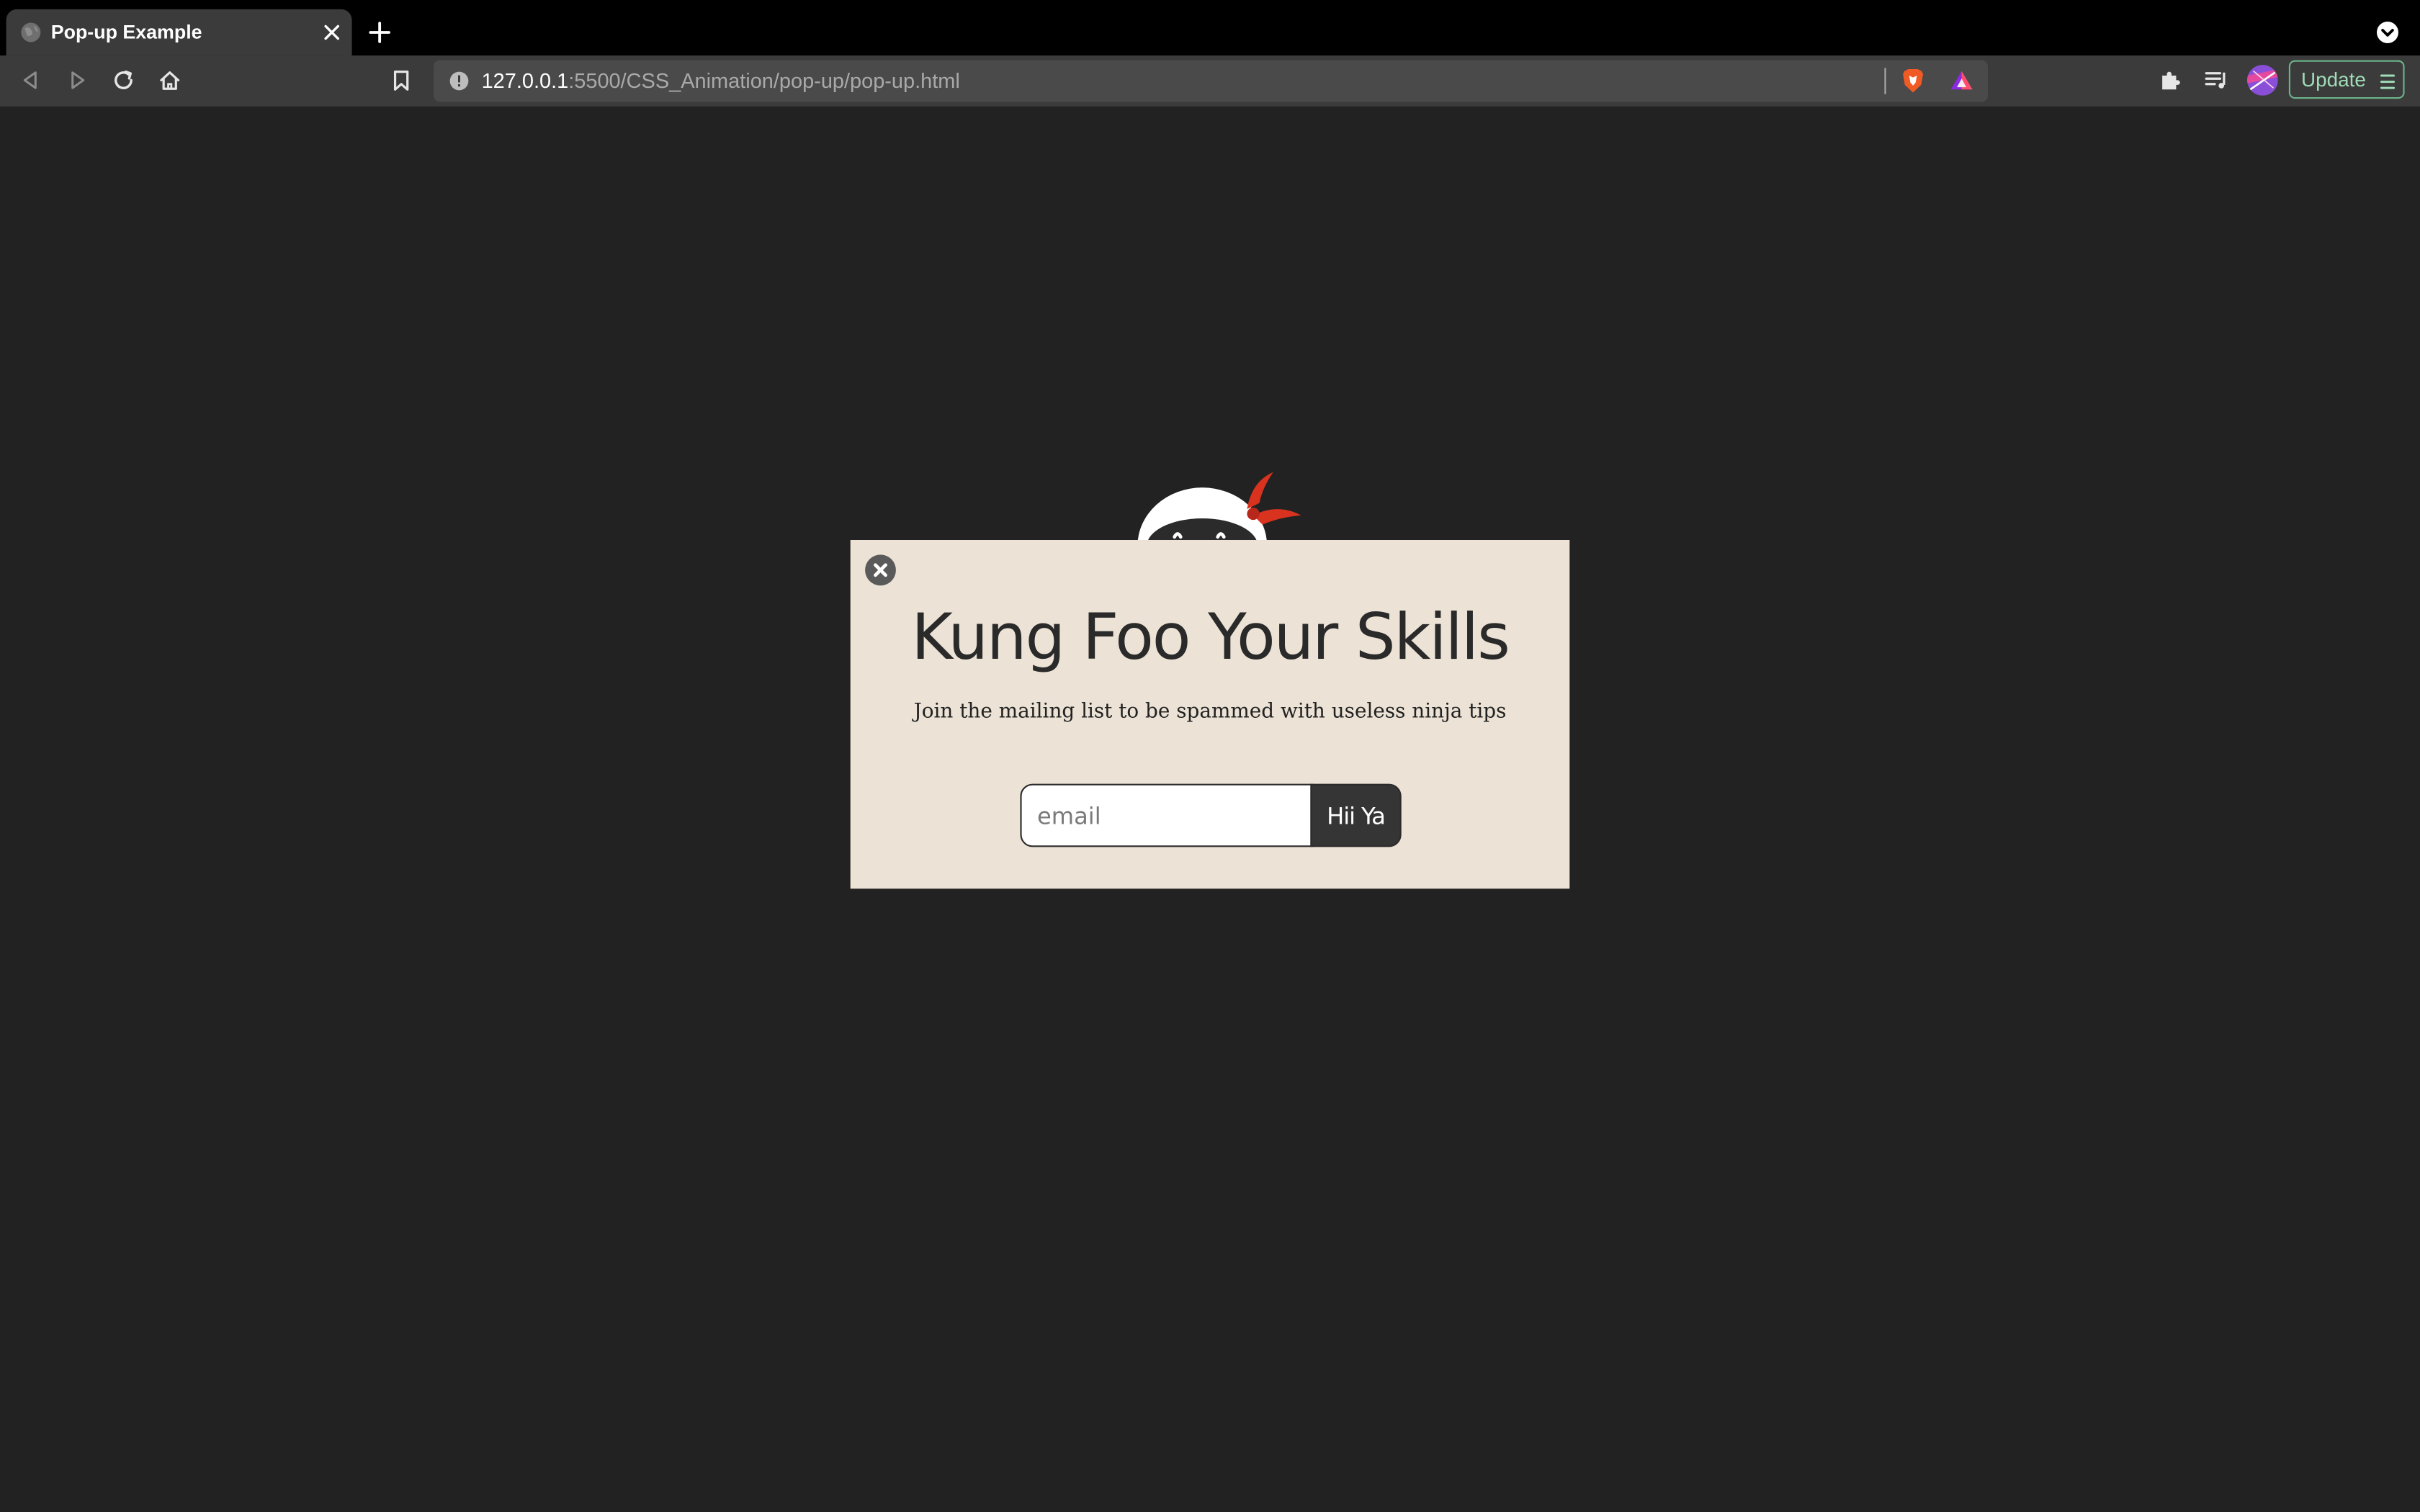  Describe the element at coordinates (2170, 80) in the screenshot. I see `extensions-icon` at that location.